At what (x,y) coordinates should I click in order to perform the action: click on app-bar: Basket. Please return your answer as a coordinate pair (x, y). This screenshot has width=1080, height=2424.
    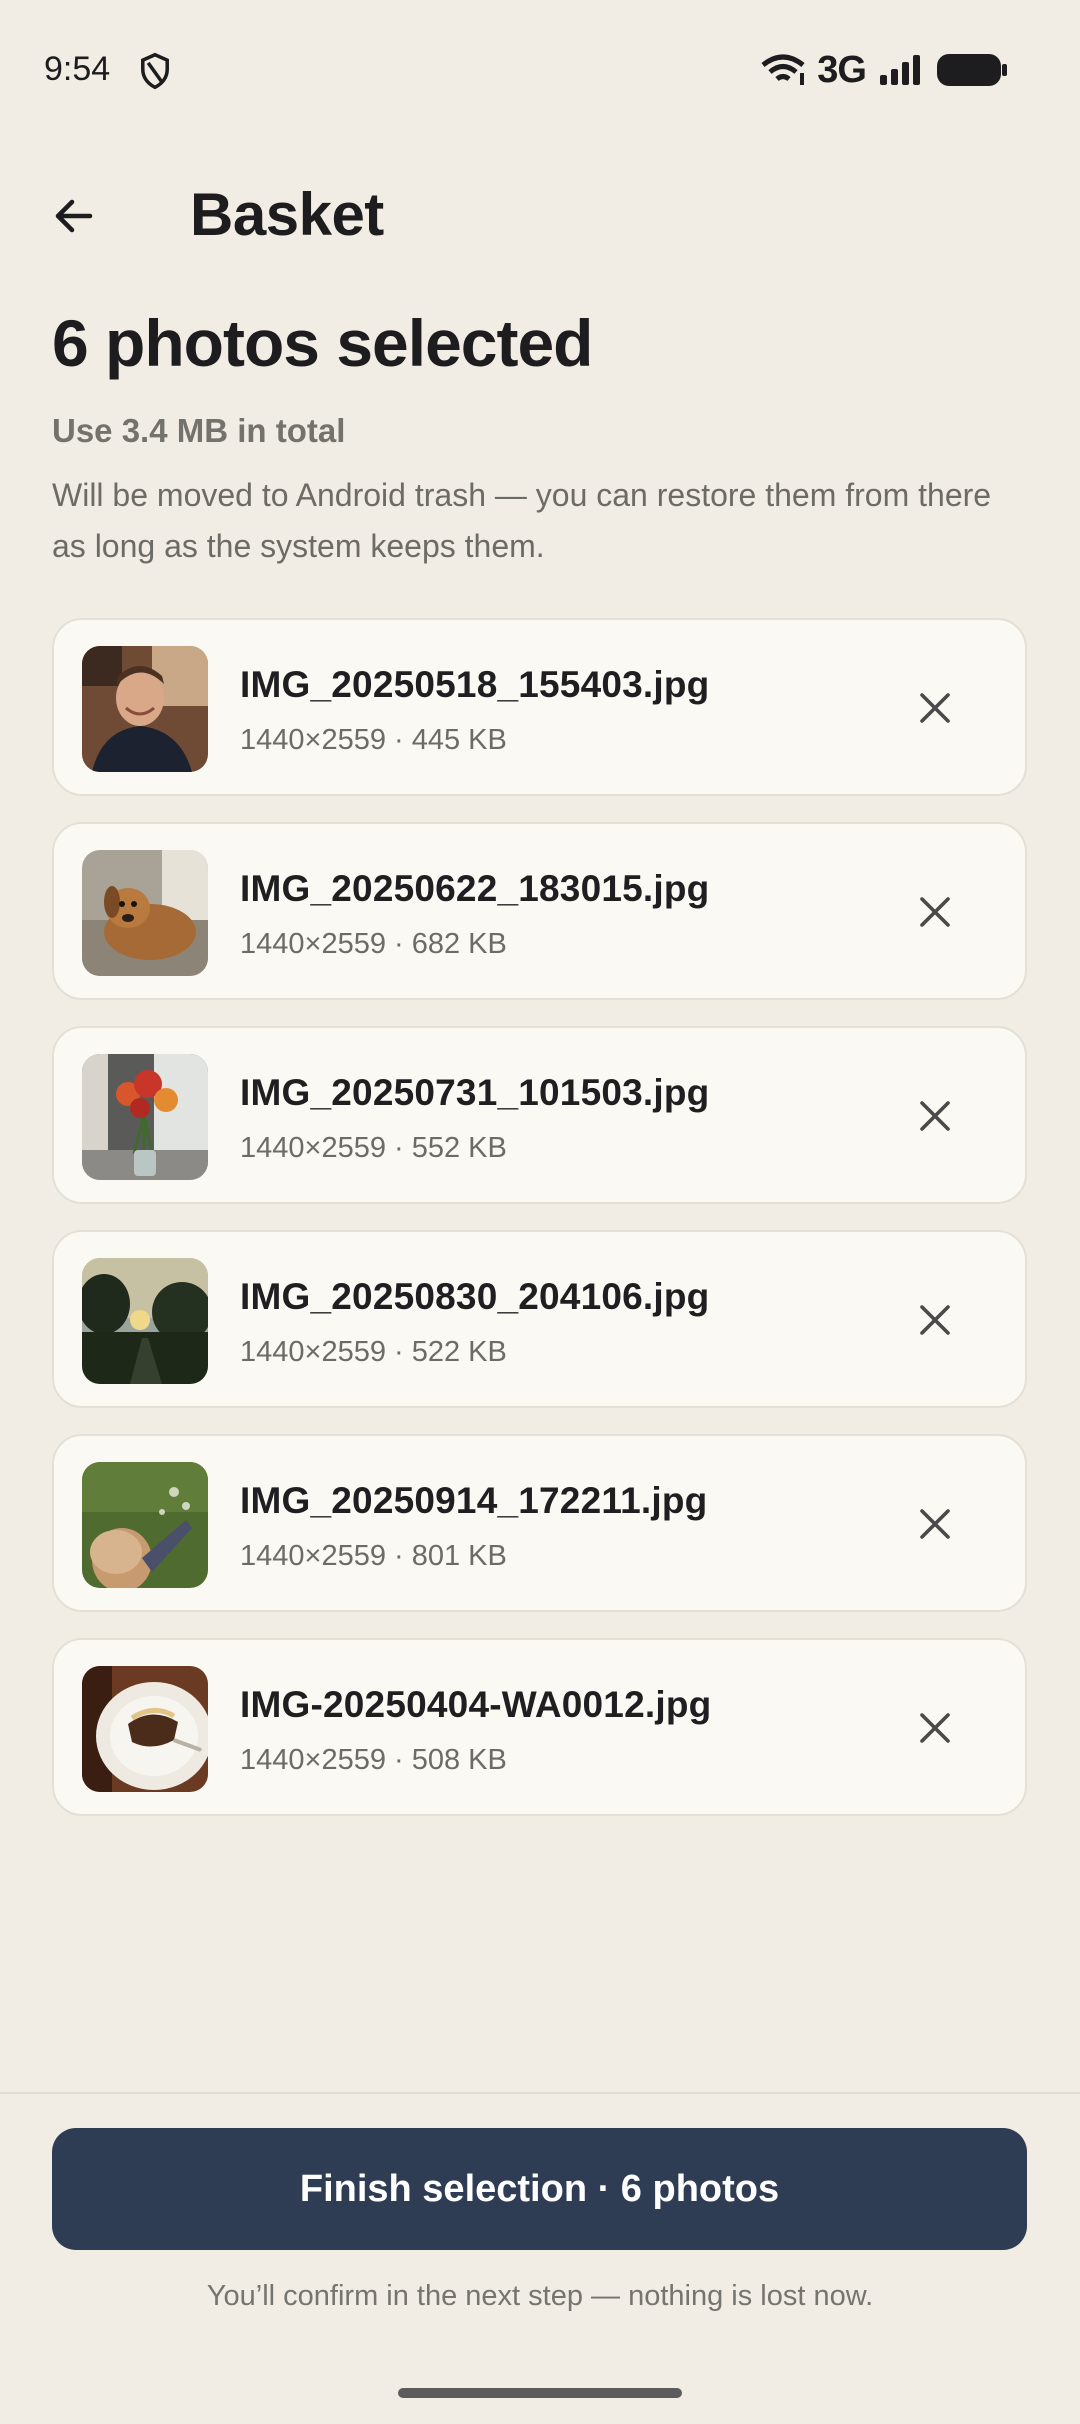
    Looking at the image, I should click on (540, 215).